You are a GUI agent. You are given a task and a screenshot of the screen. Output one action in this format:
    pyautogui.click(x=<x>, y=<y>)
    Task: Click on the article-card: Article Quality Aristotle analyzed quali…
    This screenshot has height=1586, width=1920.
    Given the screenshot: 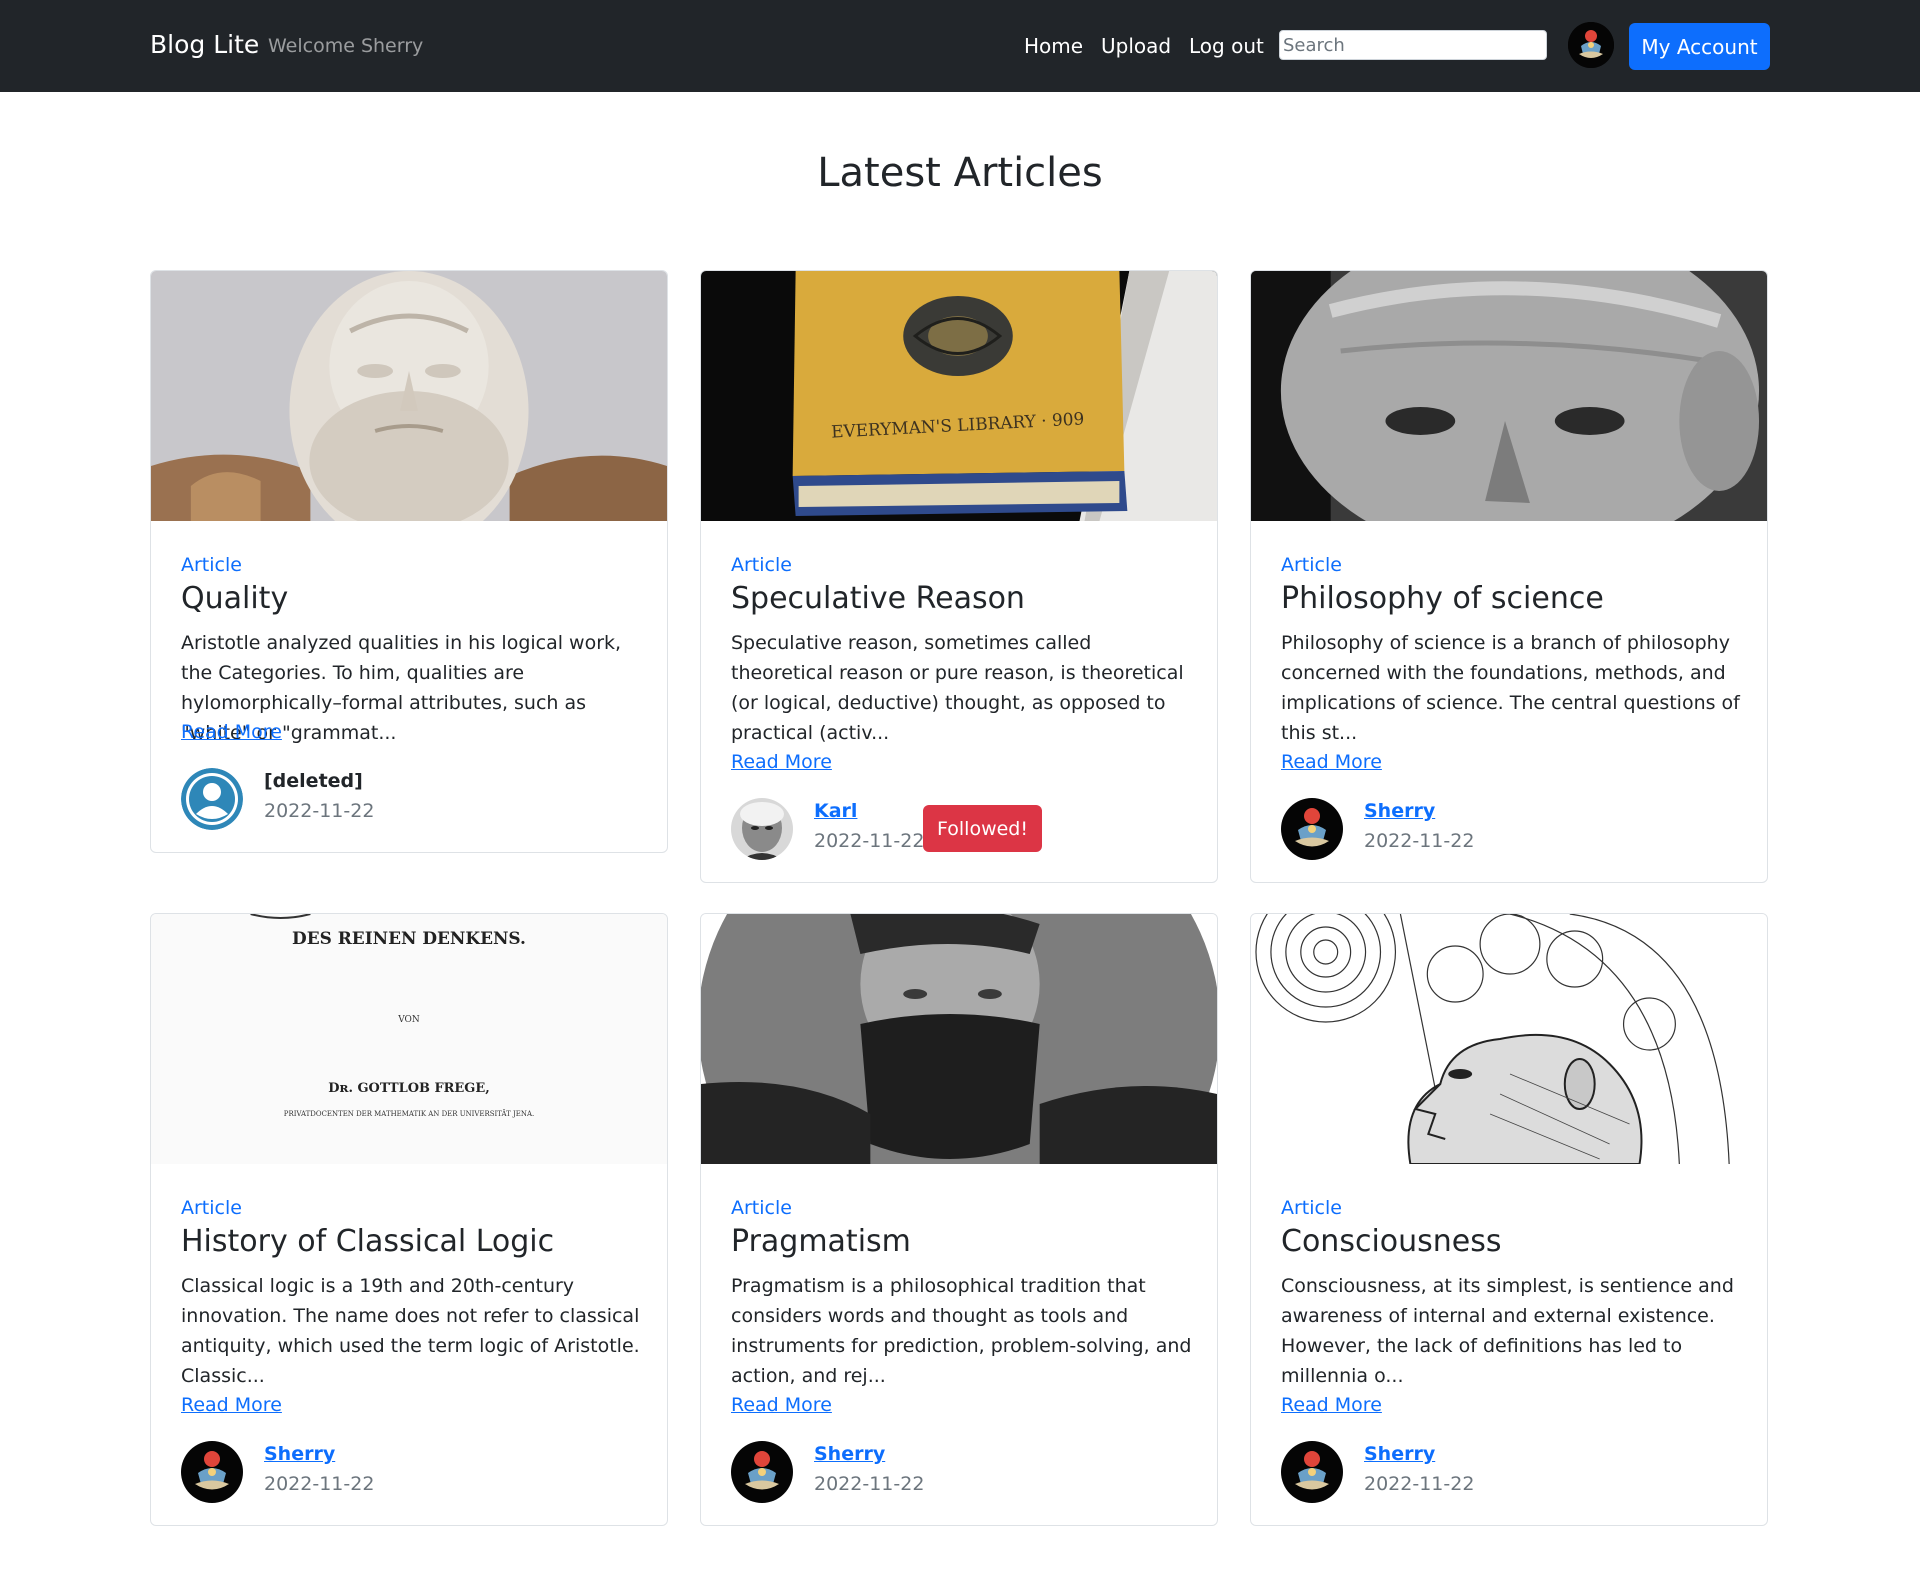 What is the action you would take?
    pyautogui.click(x=409, y=561)
    